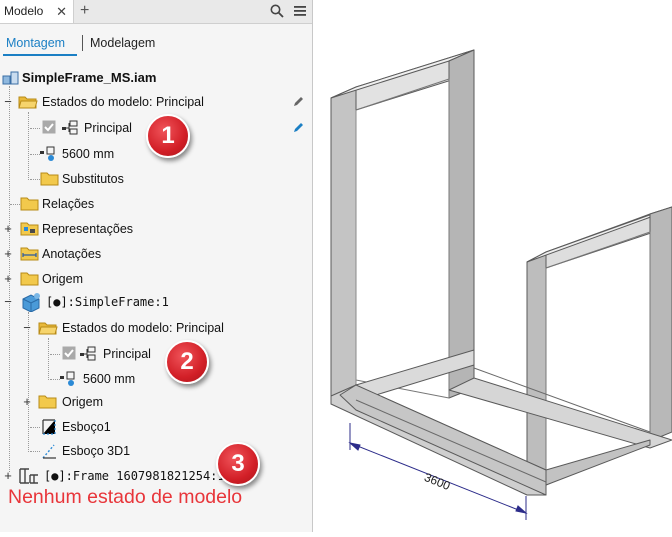 Image resolution: width=672 pixels, height=537 pixels. Describe the element at coordinates (156, 229) in the screenshot. I see `tree-item-representations: + Representações` at that location.